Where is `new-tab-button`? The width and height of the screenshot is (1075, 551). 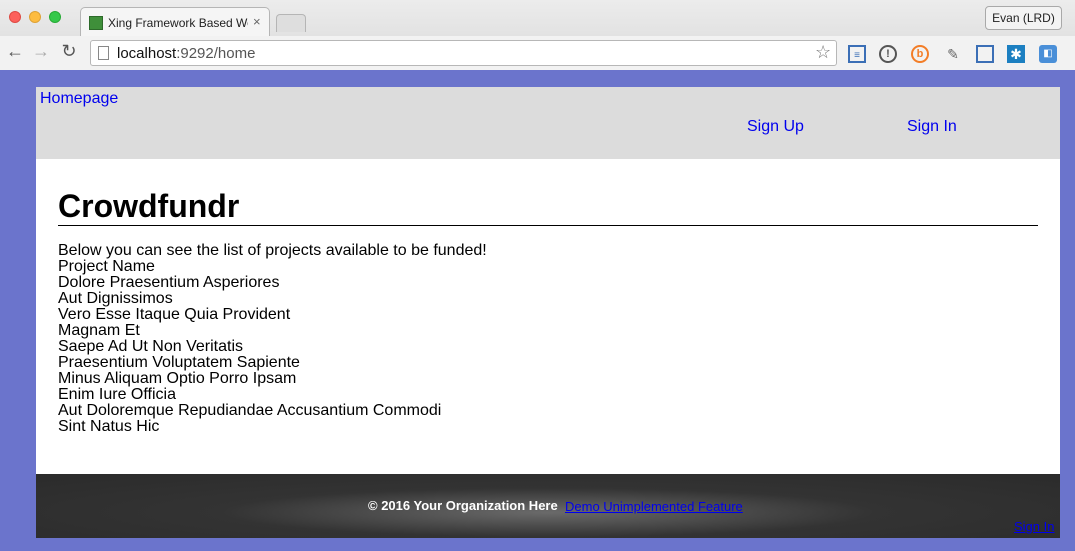
new-tab-button is located at coordinates (291, 23).